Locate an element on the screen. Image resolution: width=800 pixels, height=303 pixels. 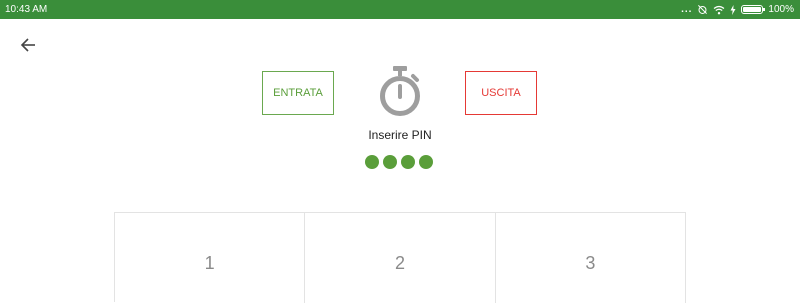
entrata-label: ENTRATA is located at coordinates (298, 93).